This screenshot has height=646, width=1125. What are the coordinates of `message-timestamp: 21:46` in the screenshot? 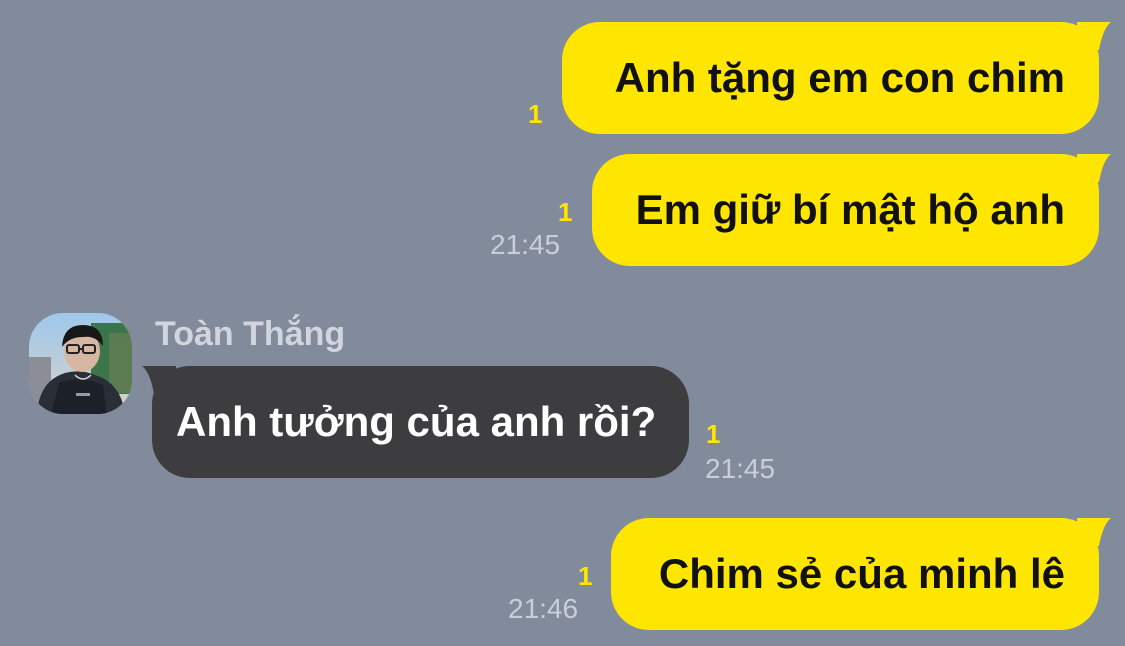 It's located at (543, 608).